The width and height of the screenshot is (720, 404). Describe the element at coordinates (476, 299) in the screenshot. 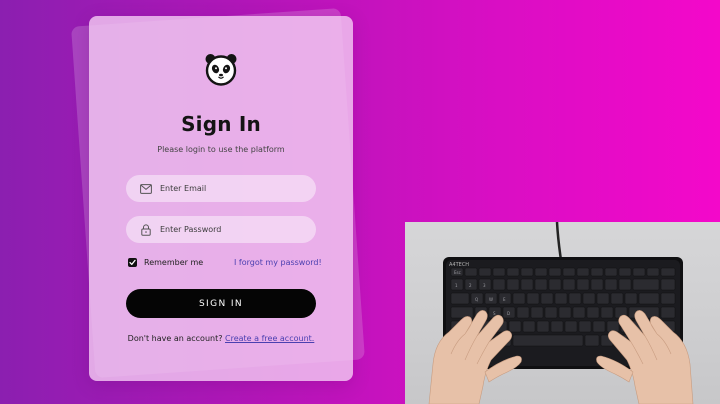

I see `svg-text: Q` at that location.